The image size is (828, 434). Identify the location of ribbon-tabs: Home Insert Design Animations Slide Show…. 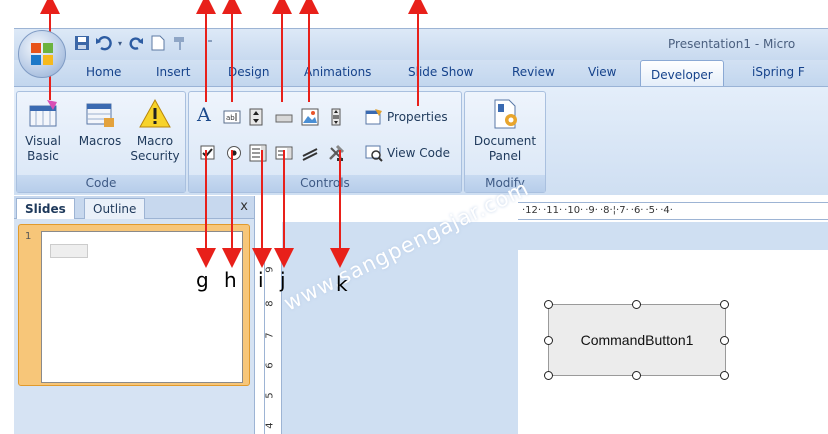
(421, 73).